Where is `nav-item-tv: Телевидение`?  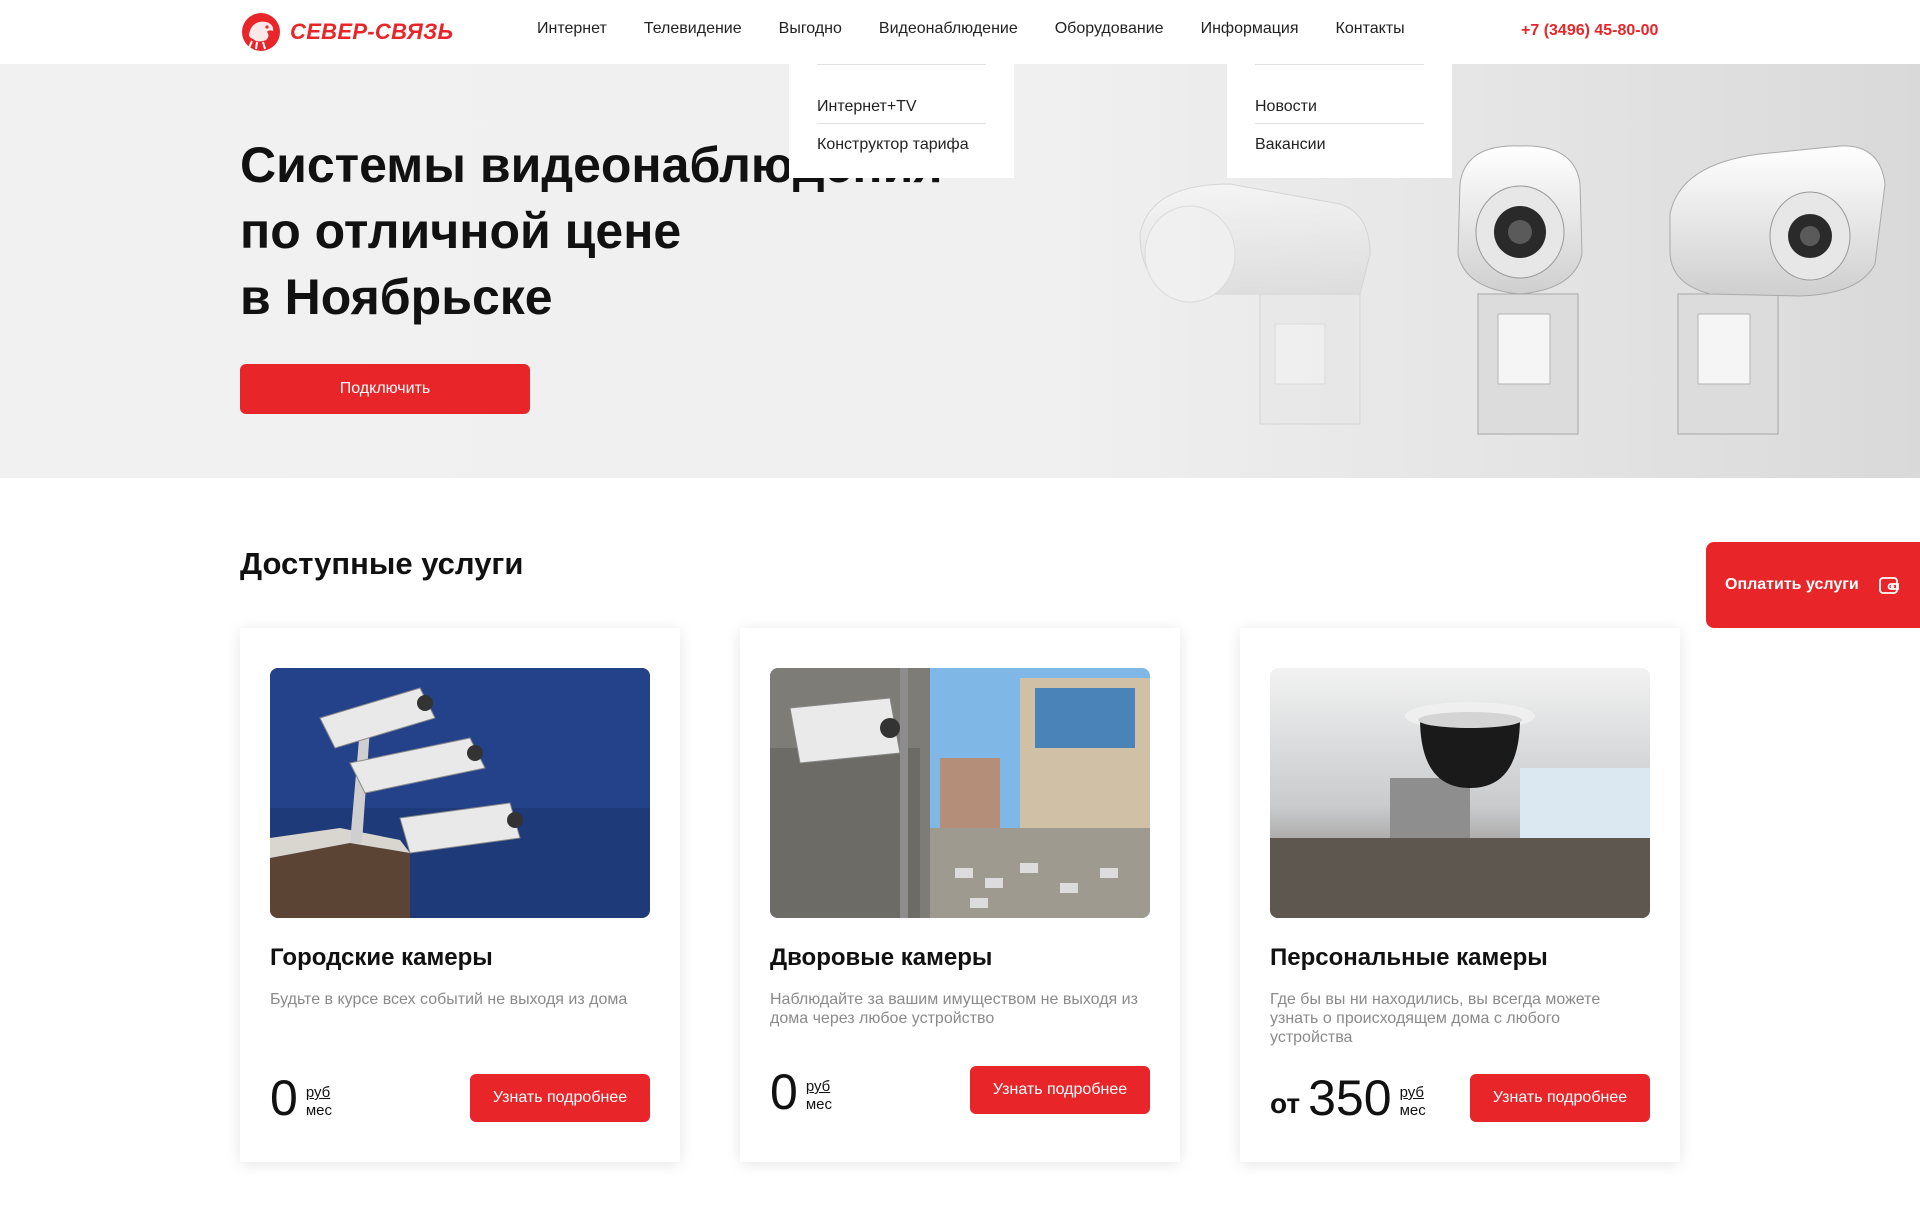 nav-item-tv: Телевидение is located at coordinates (693, 29).